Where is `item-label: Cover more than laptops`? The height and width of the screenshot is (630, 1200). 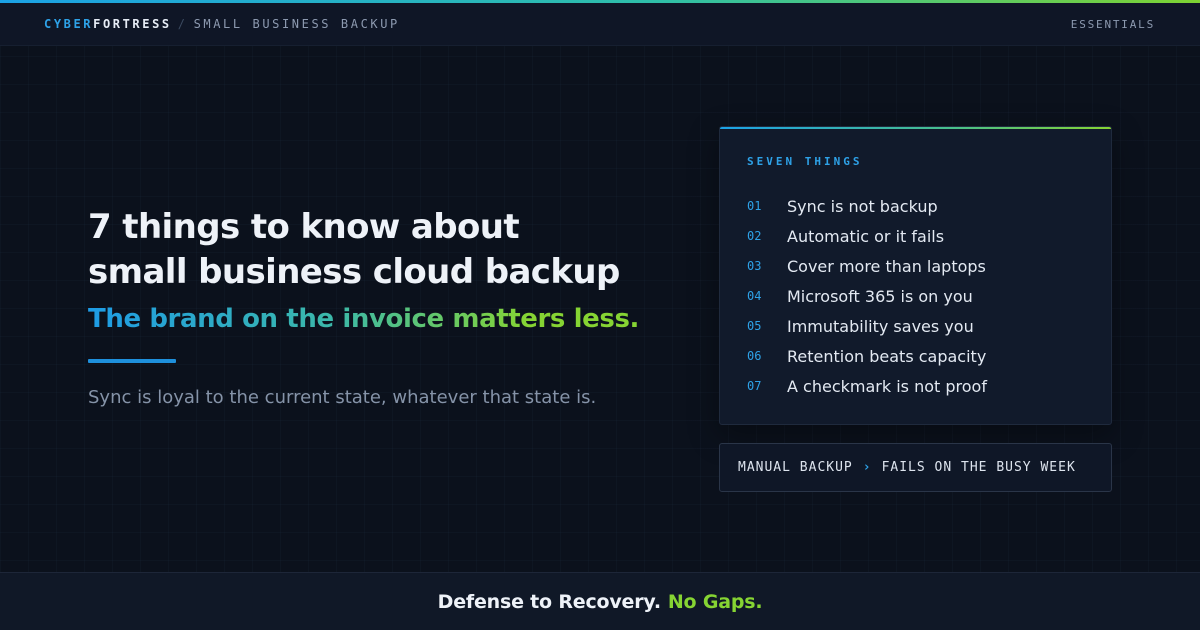
item-label: Cover more than laptops is located at coordinates (886, 266).